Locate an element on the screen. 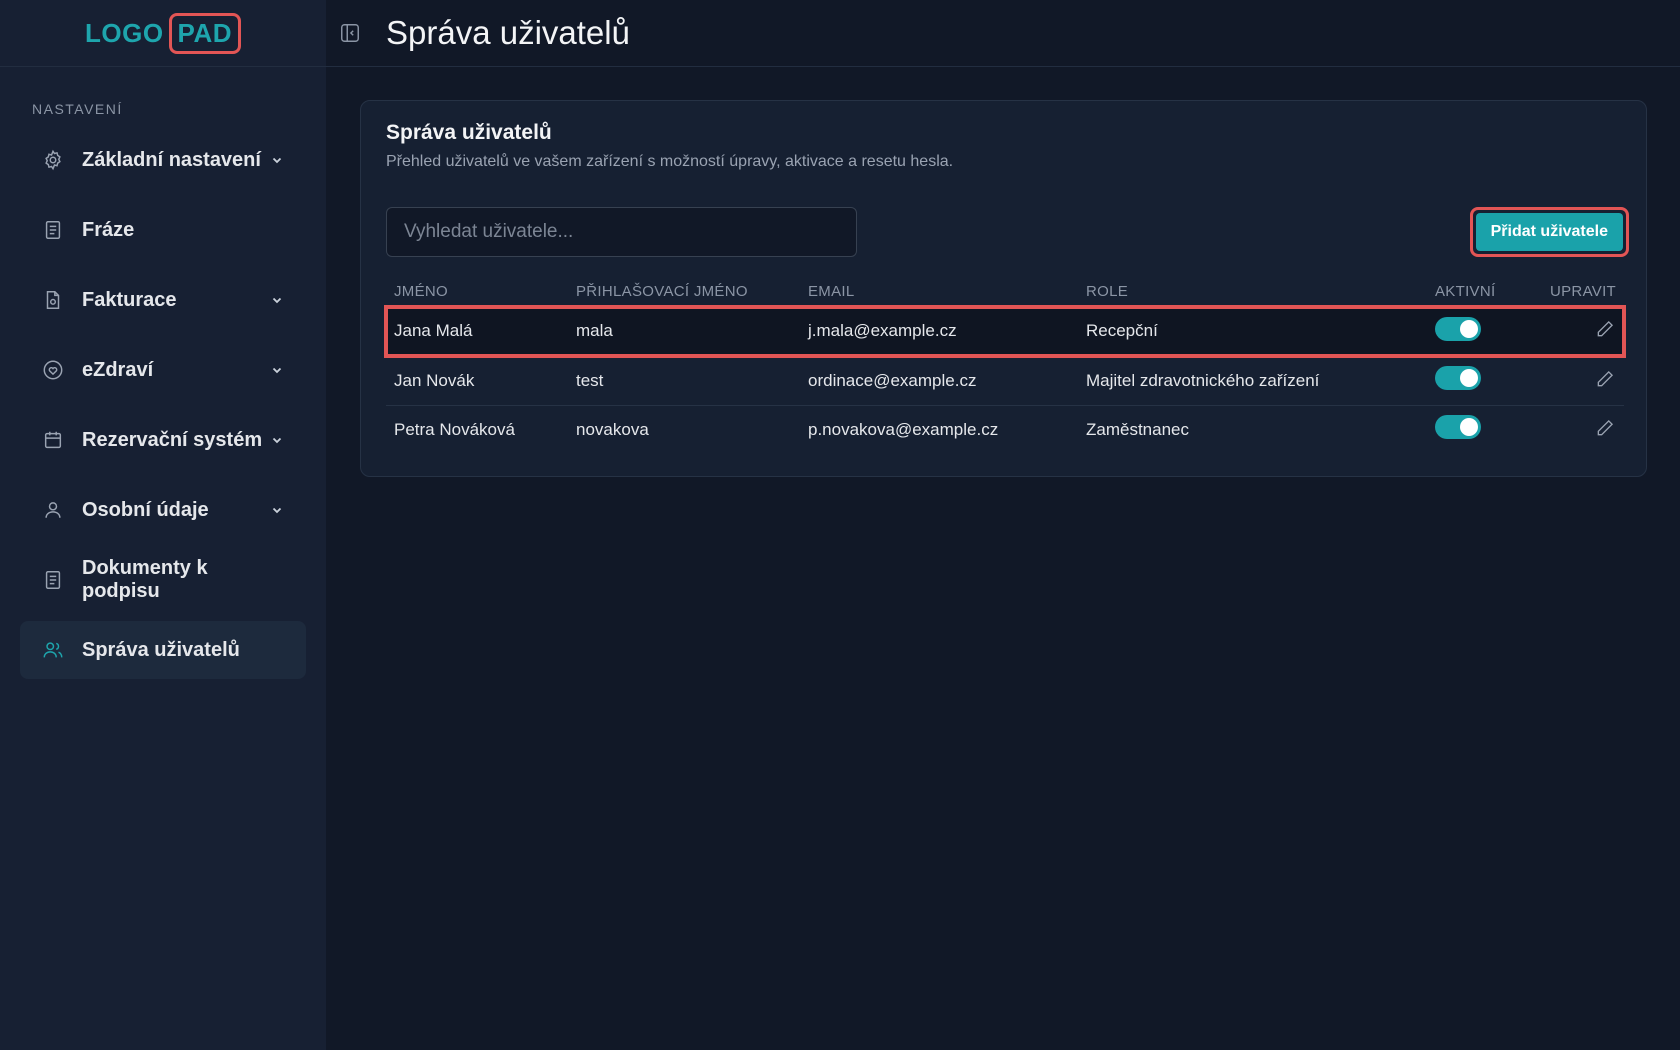  sidebar-item-label: Rezervační systém is located at coordinates (172, 439).